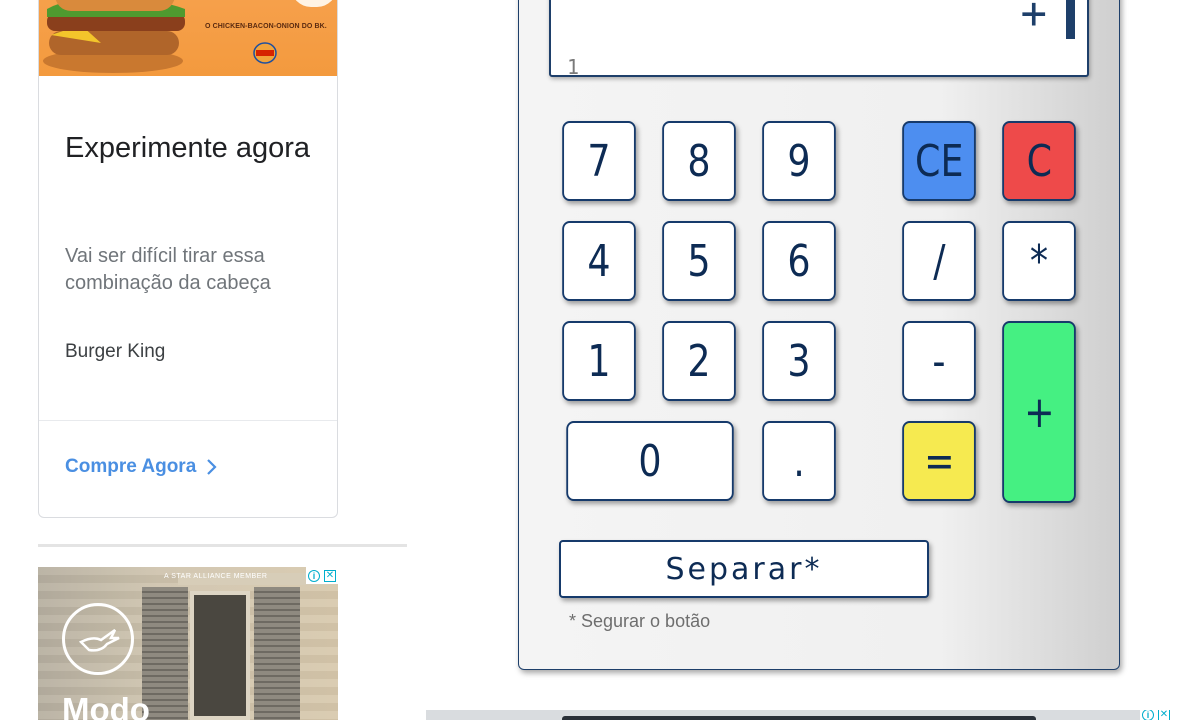  What do you see at coordinates (819, 38) in the screenshot?
I see `calculator-display: + 1` at bounding box center [819, 38].